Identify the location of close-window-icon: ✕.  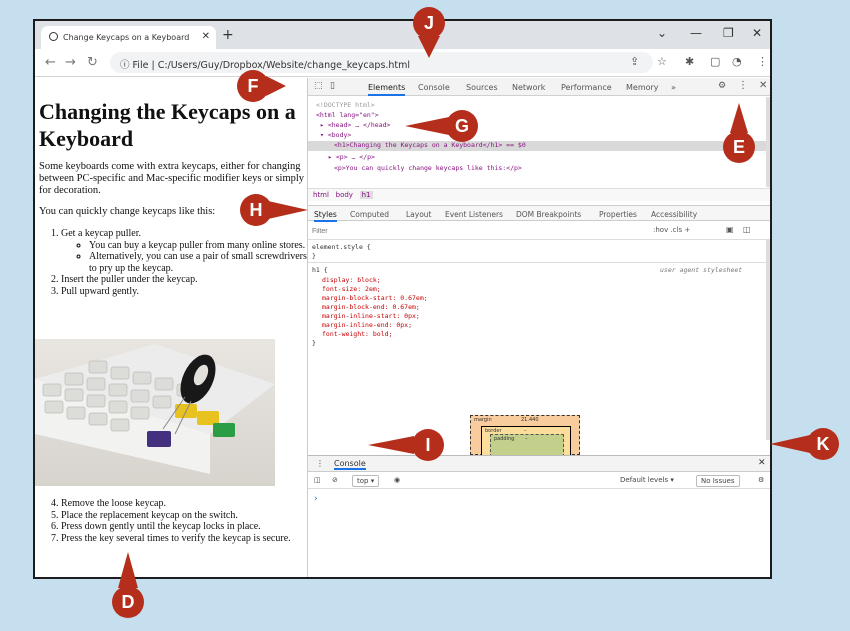
(757, 33).